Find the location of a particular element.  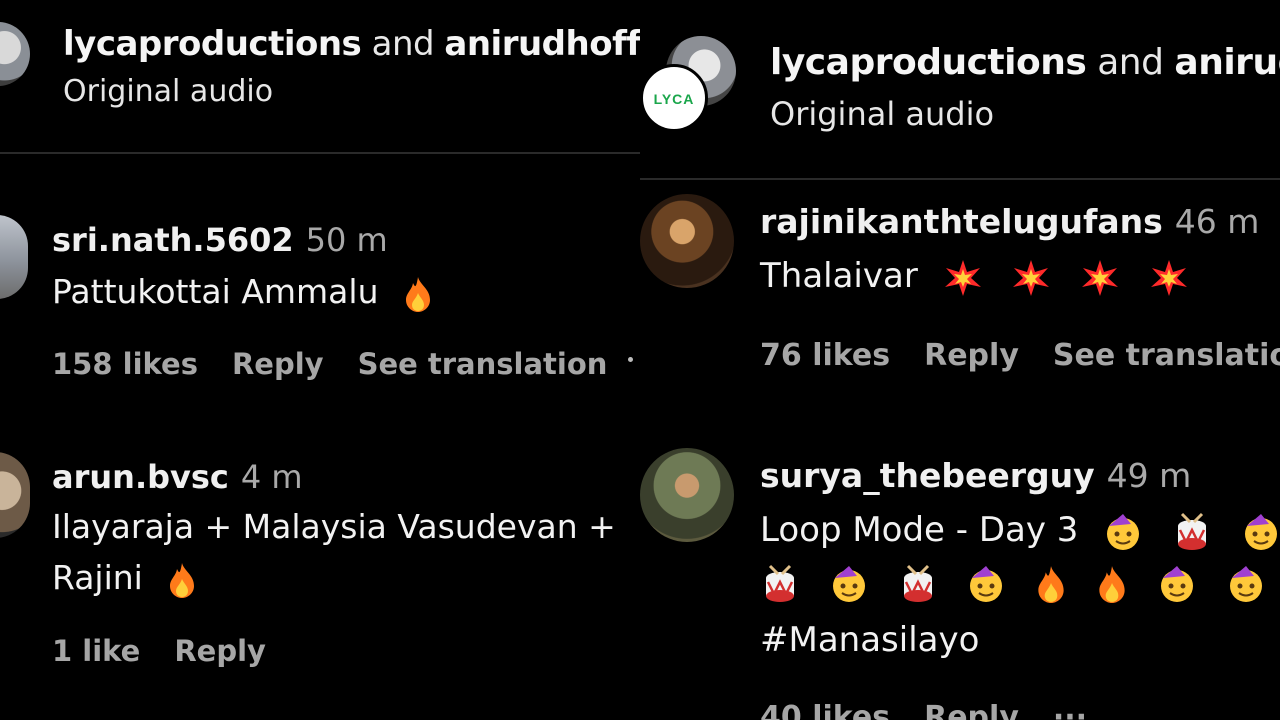

comment-username: arun.bvsc is located at coordinates (140, 477).